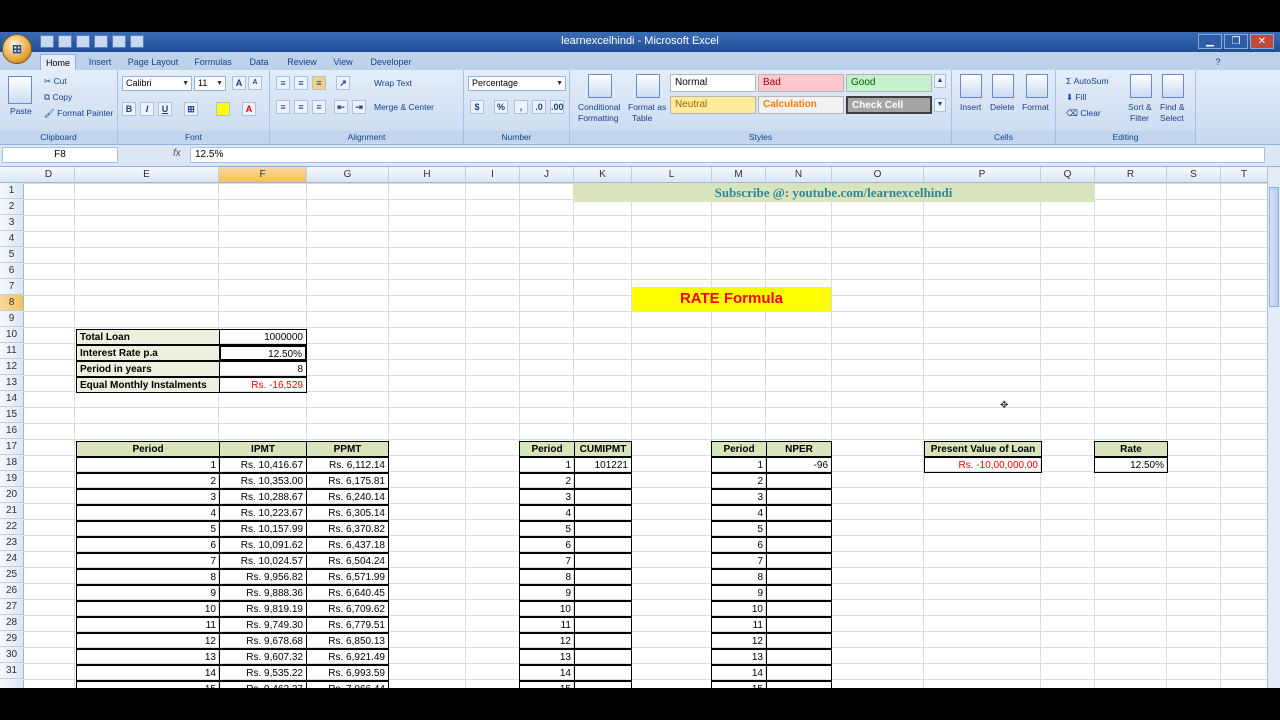 The height and width of the screenshot is (720, 1280). I want to click on table1-ipmt-cell: Rs. 10,024.57, so click(263, 561).